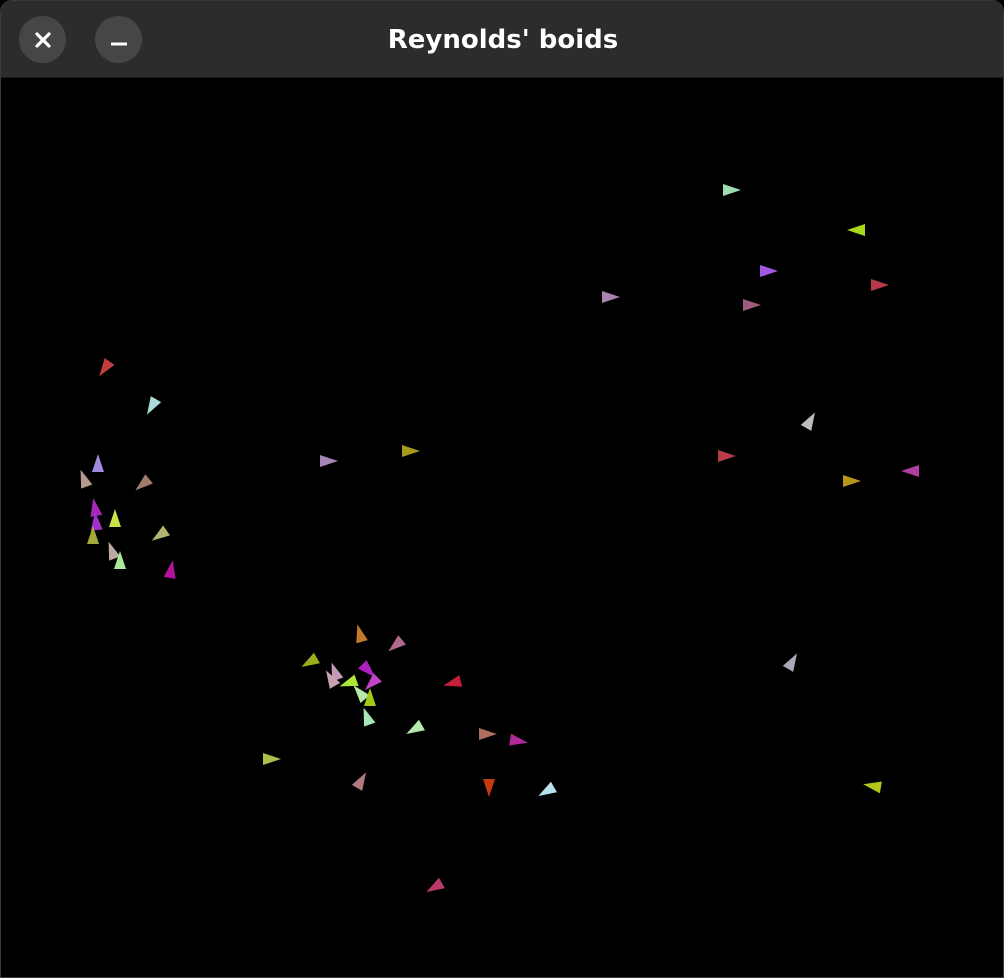  I want to click on close-icon, so click(43, 40).